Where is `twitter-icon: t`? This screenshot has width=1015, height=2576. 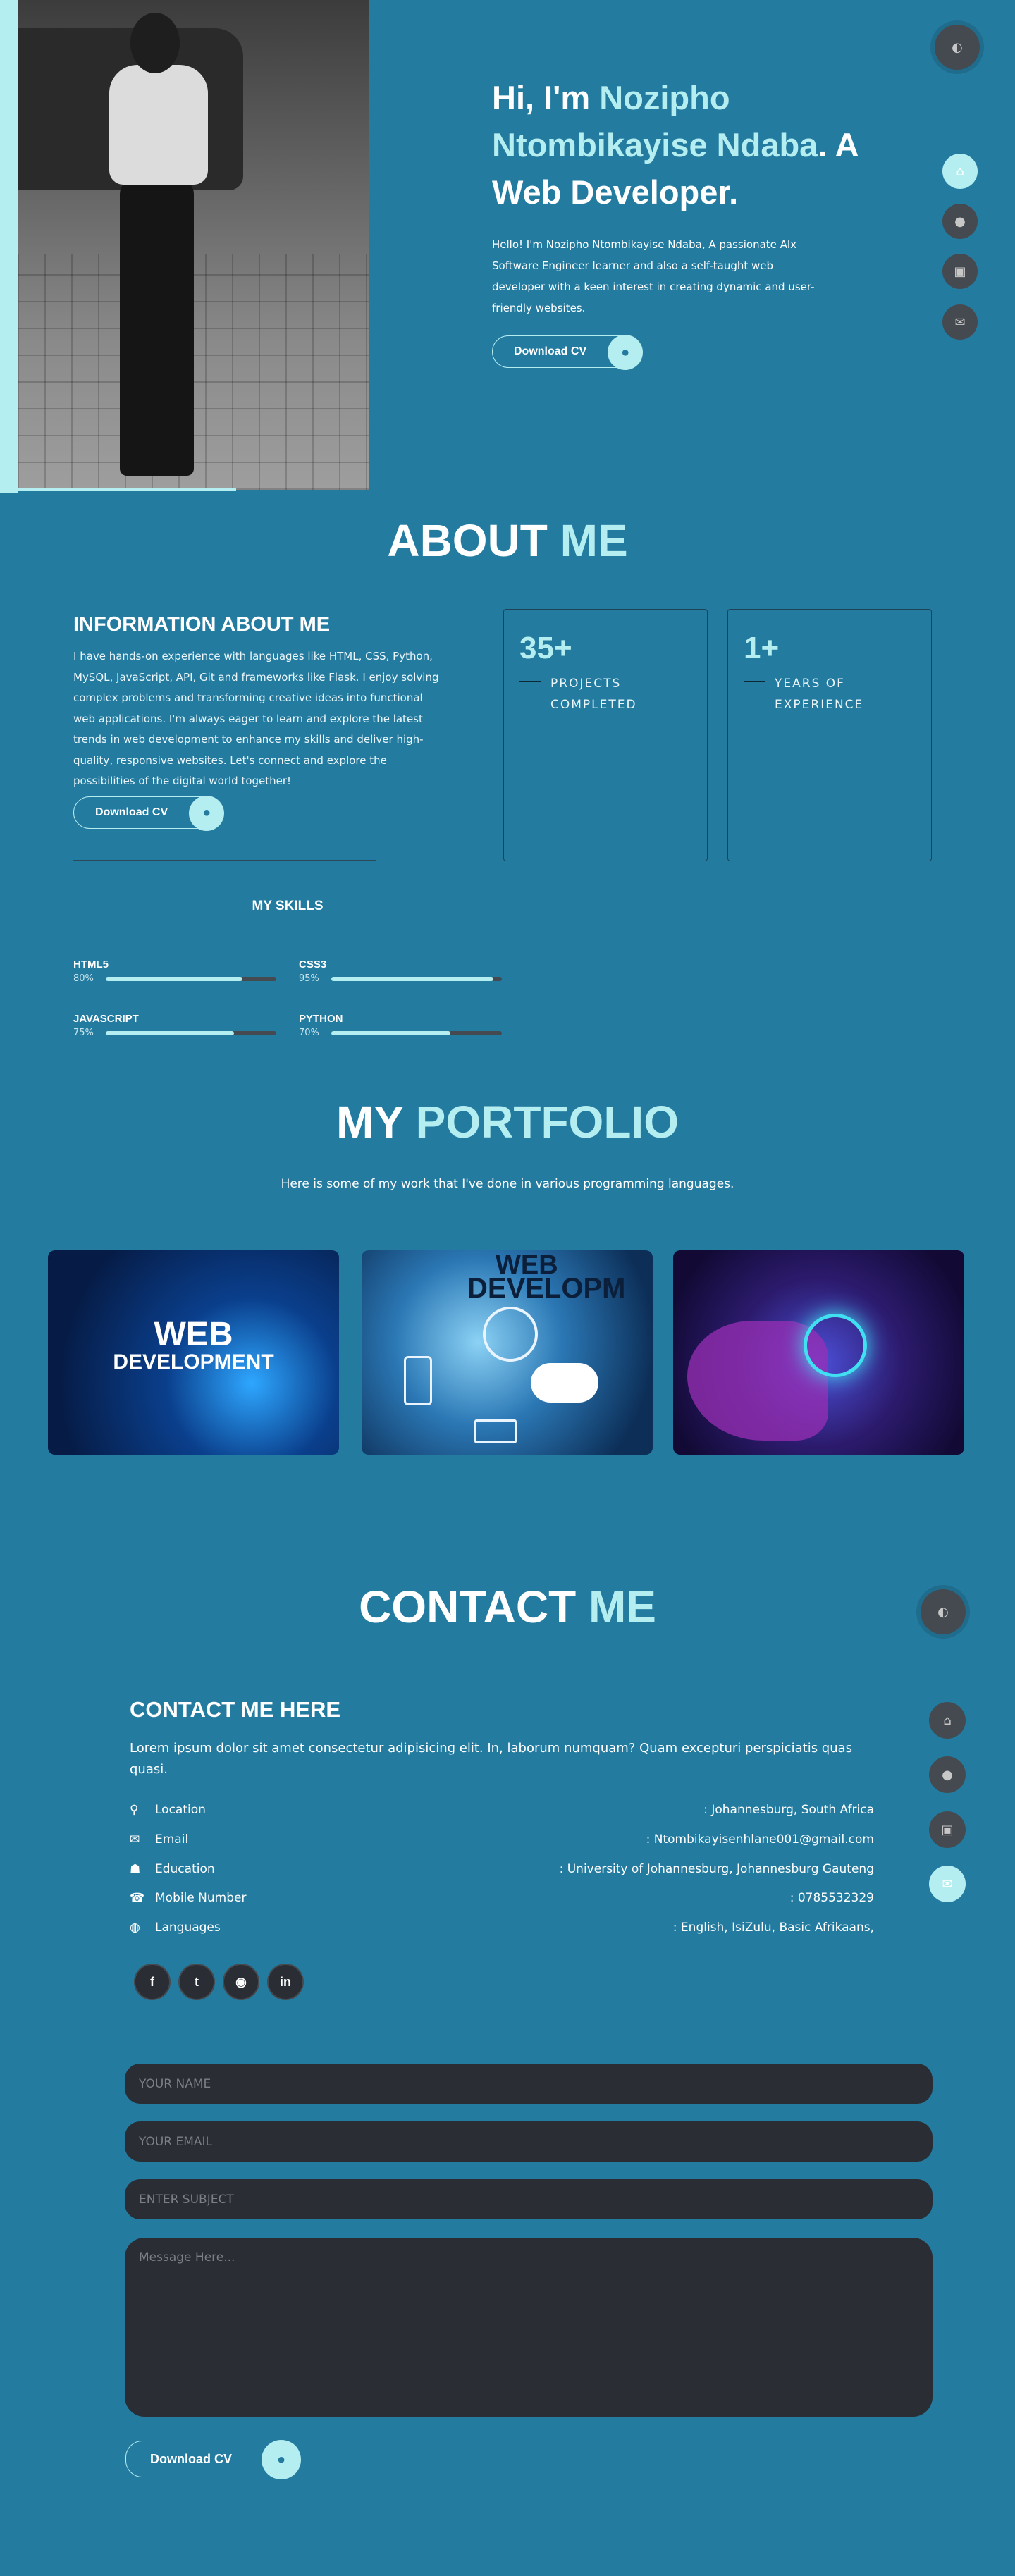 twitter-icon: t is located at coordinates (197, 1981).